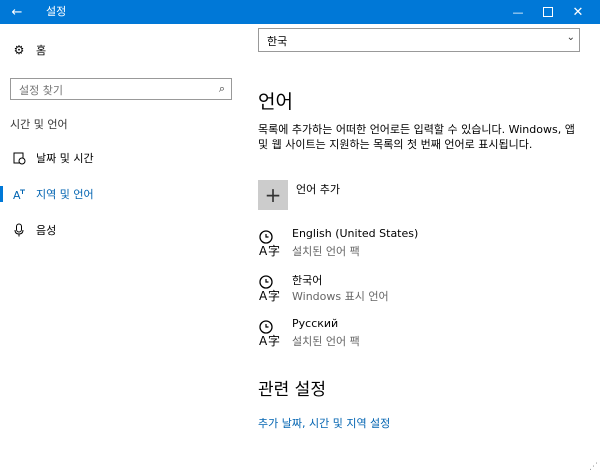  Describe the element at coordinates (273, 195) in the screenshot. I see `plus-icon: +` at that location.